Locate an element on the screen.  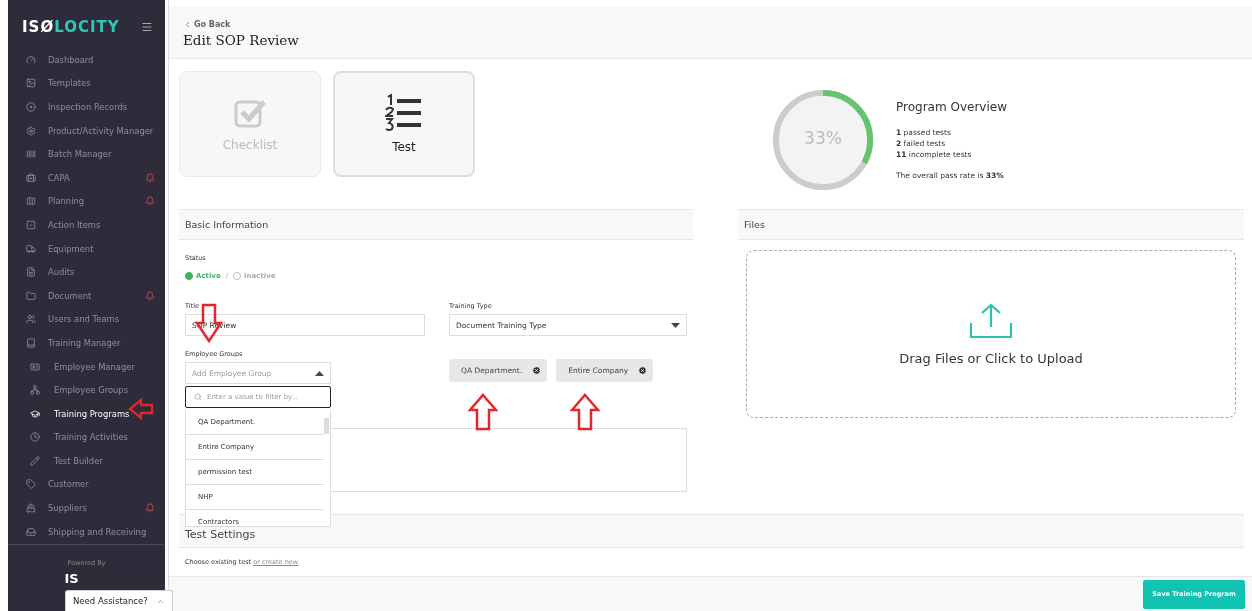
sidebar-item: Training Activities is located at coordinates (86, 437).